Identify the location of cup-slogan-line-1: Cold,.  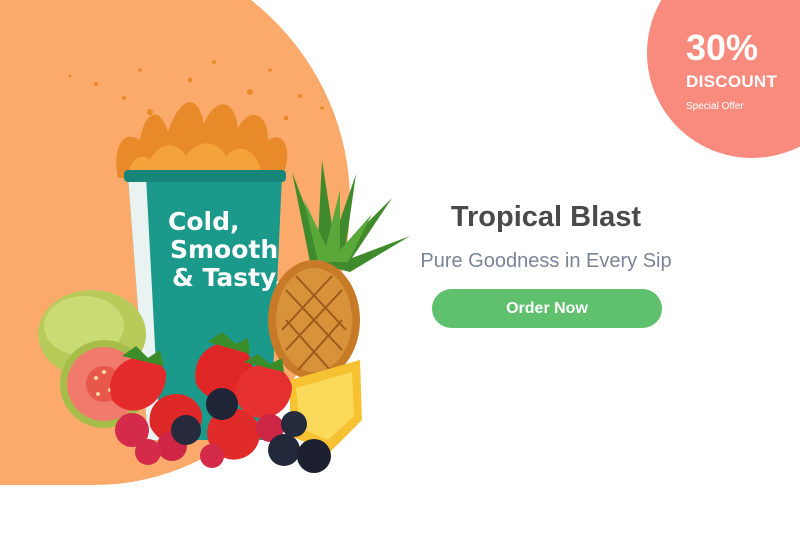
(203, 221).